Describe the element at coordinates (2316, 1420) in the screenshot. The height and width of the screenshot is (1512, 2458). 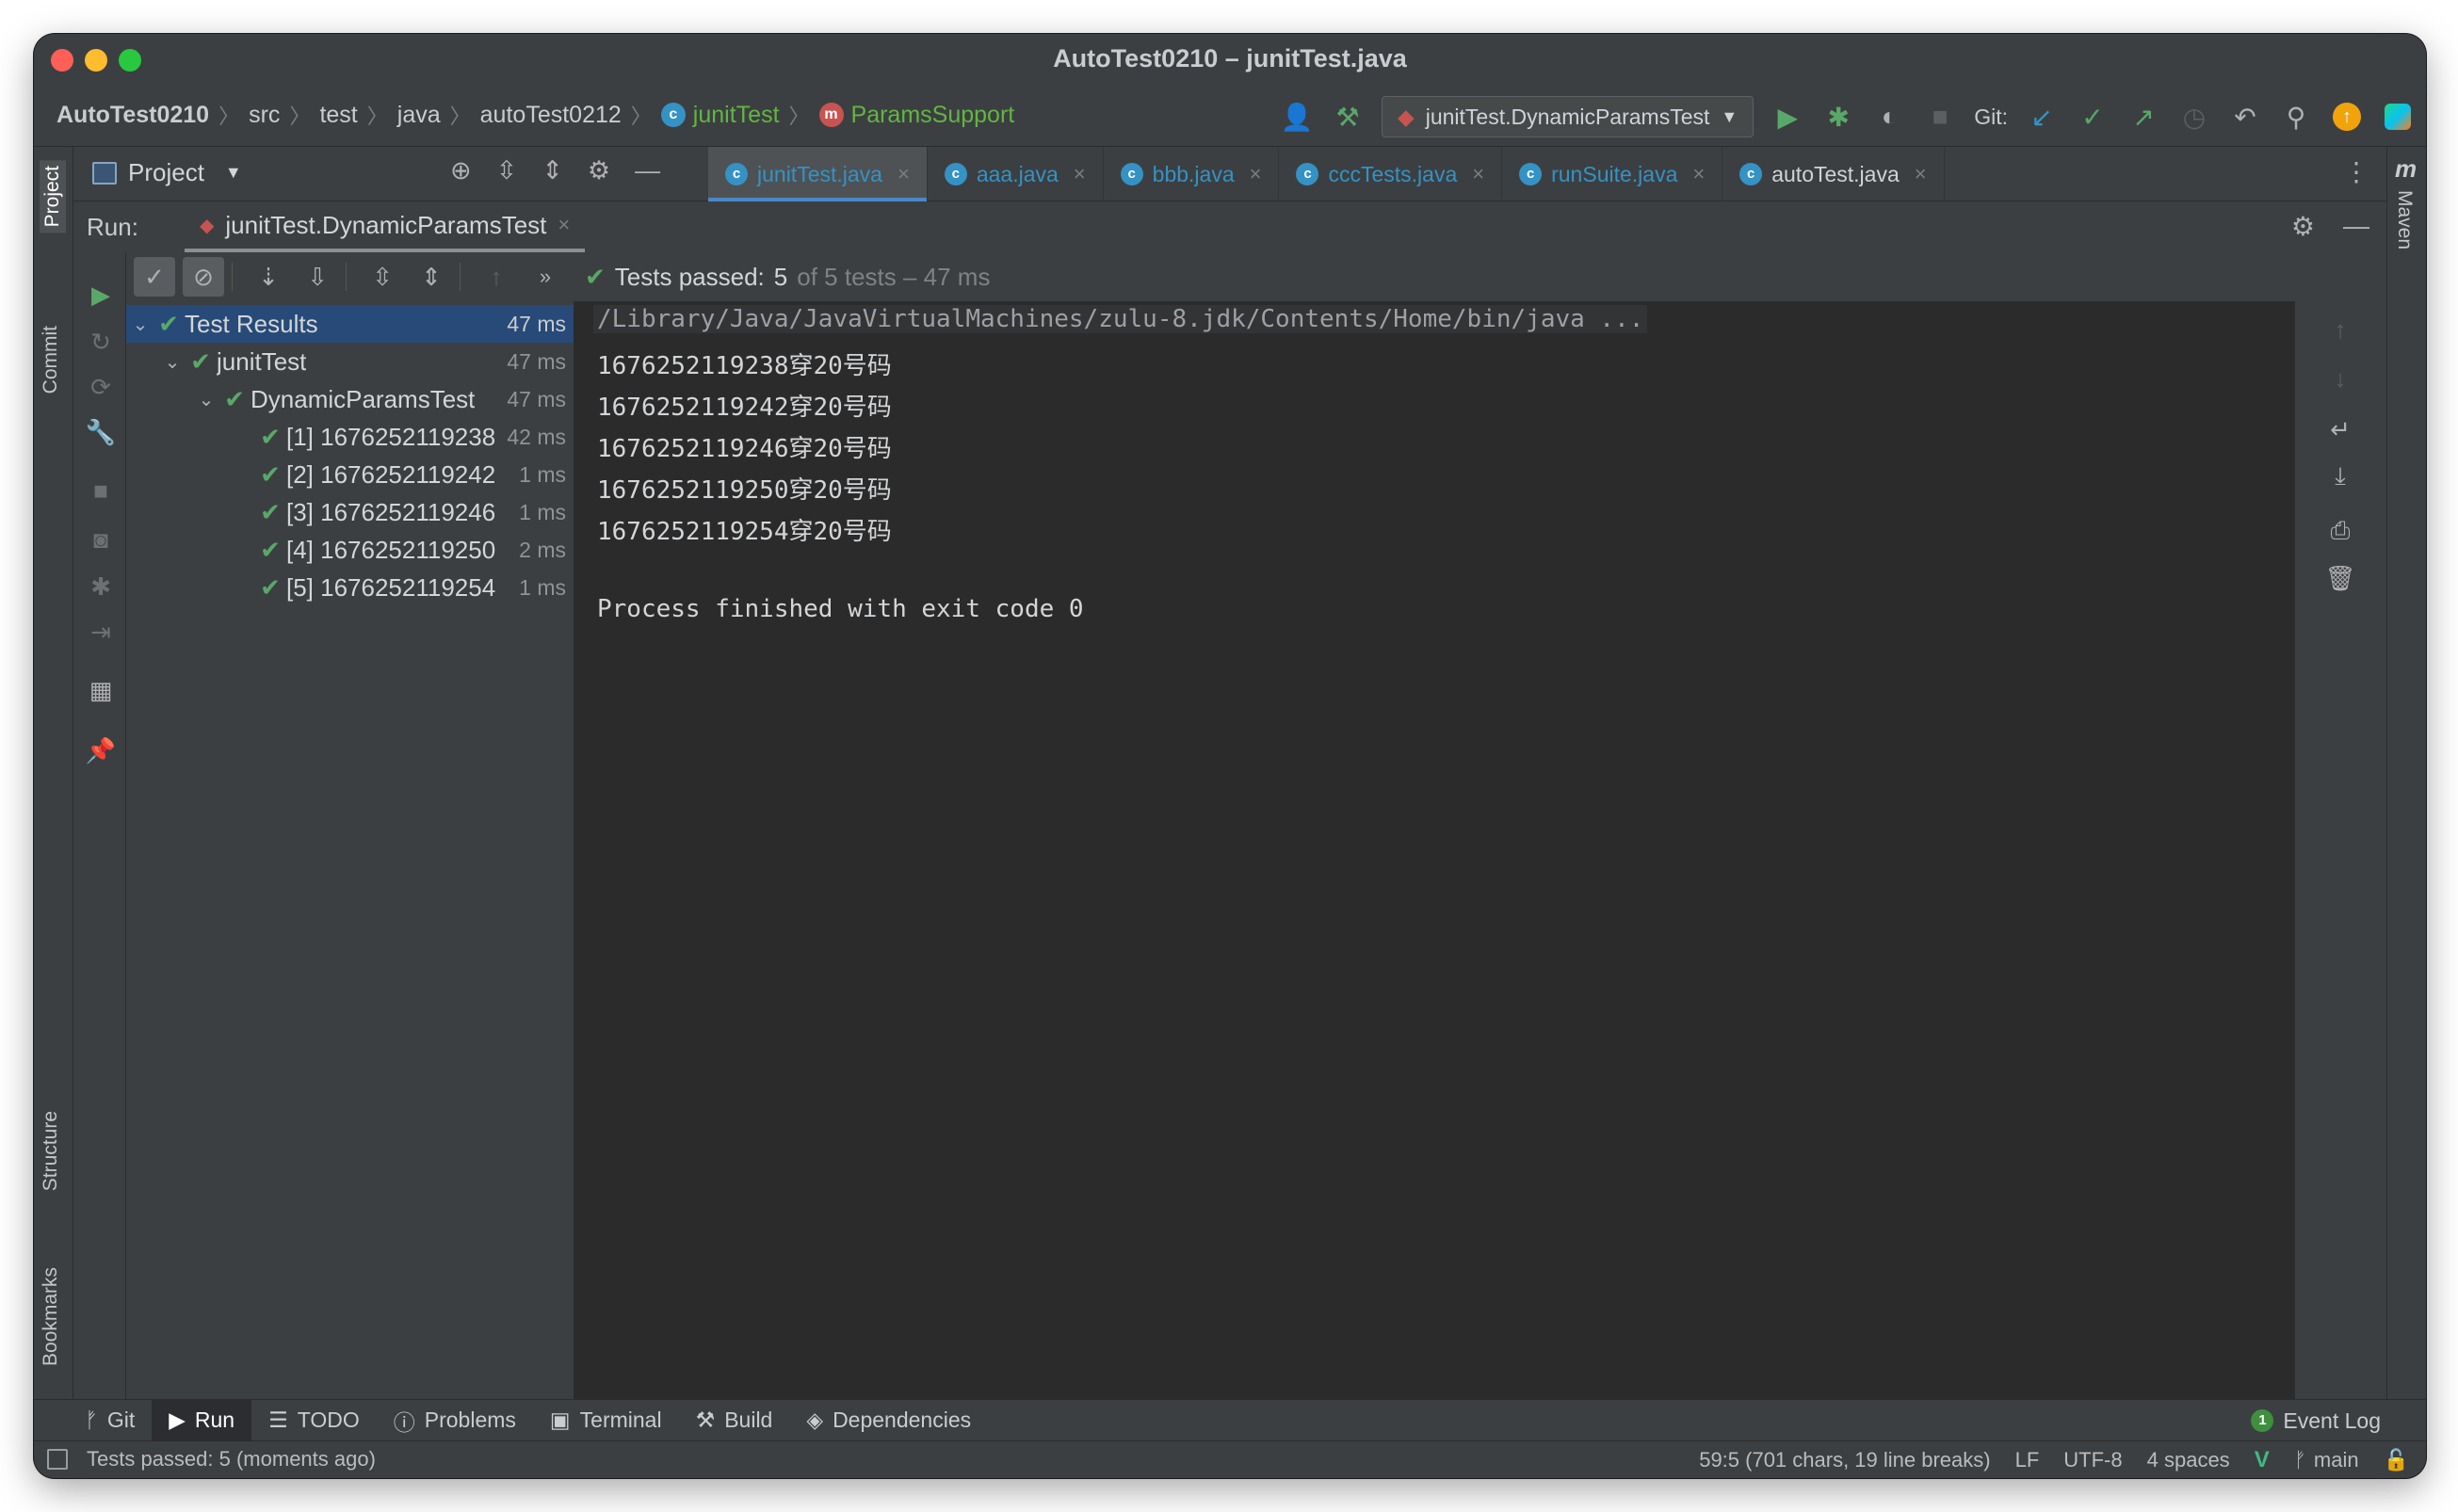
I see `event-log-button: 1 Event Log` at that location.